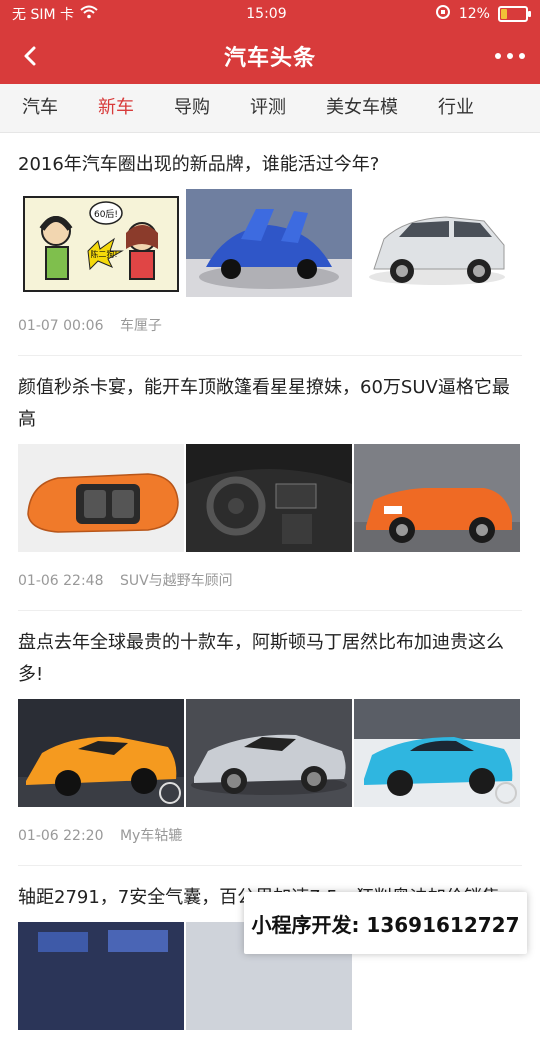  Describe the element at coordinates (456, 108) in the screenshot. I see `tab-hangye: 行业` at that location.